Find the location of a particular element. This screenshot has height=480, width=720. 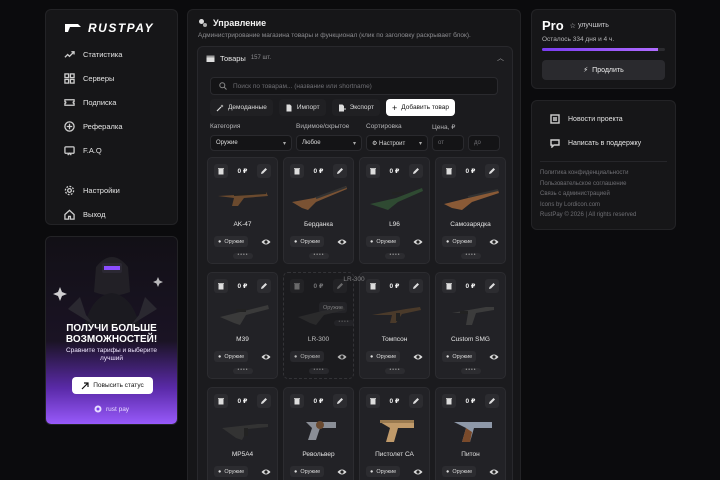

support-label: Написать в поддержку is located at coordinates (605, 143).